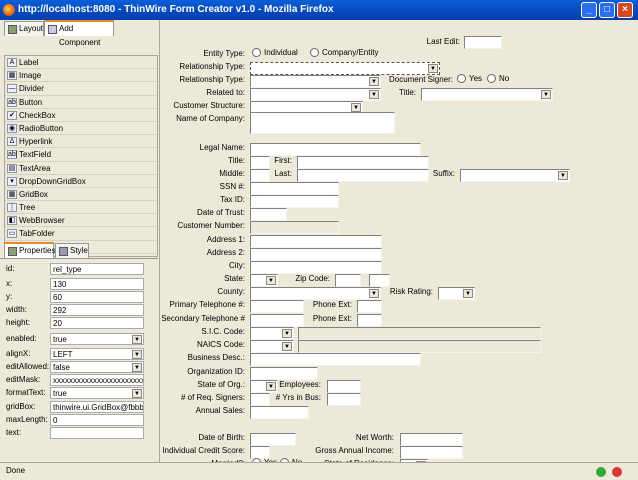 The width and height of the screenshot is (638, 480). Describe the element at coordinates (97, 284) in the screenshot. I see `property-value-field: 130` at that location.